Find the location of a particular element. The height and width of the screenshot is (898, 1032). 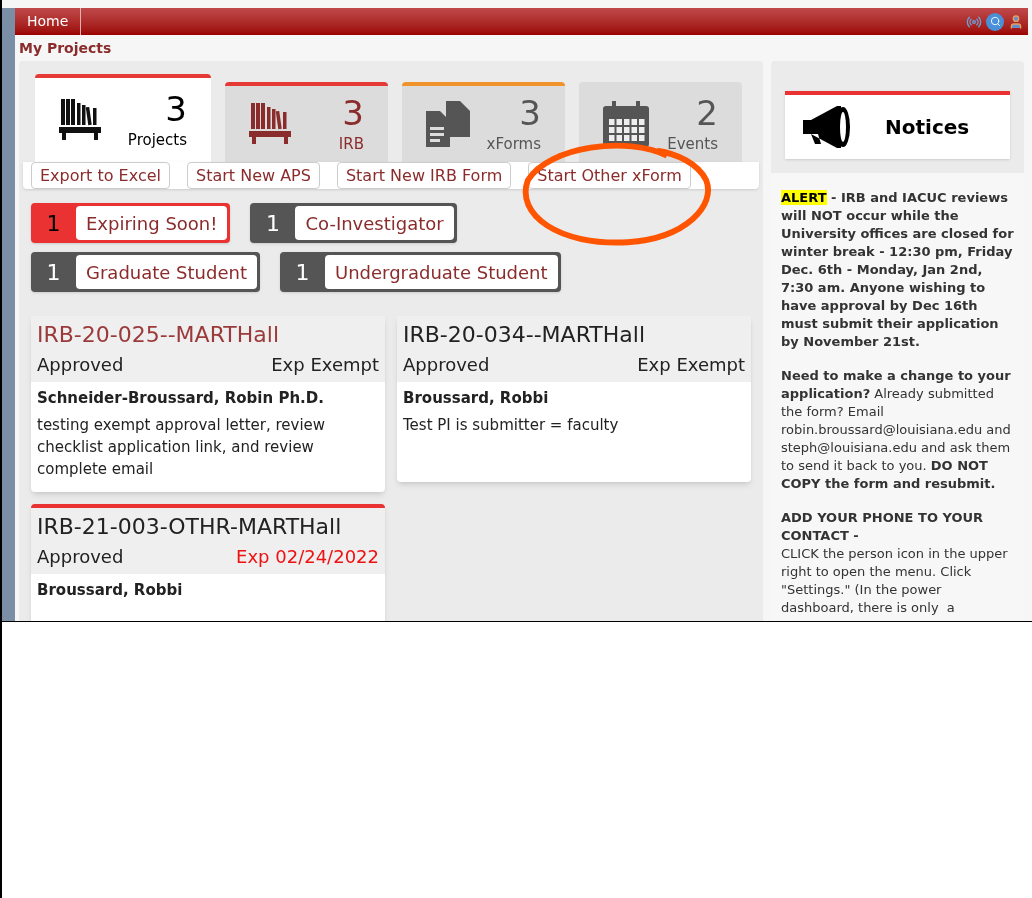

card-description: testing exempt approval letter, review checklist application link, and review complete email is located at coordinates (182, 447).